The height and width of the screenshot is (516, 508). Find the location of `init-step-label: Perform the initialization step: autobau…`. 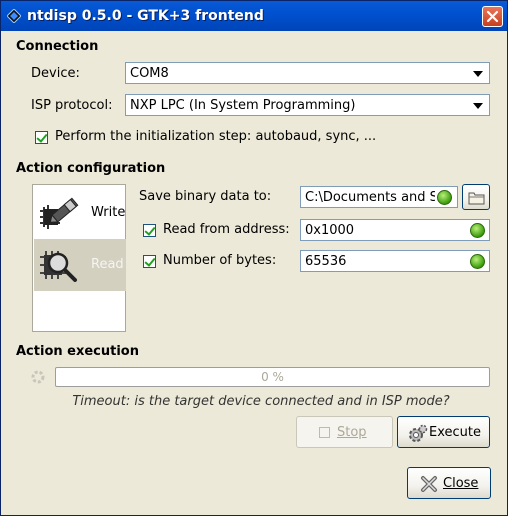

init-step-label: Perform the initialization step: autobau… is located at coordinates (215, 136).